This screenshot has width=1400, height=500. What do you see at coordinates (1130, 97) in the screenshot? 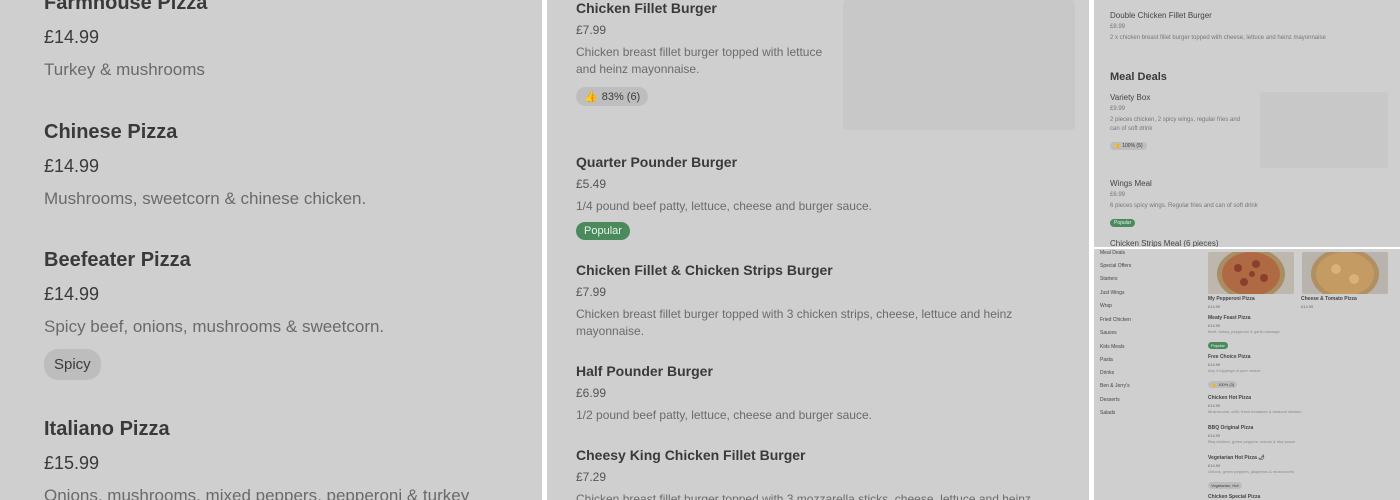
I see `item-name: Variety Box` at bounding box center [1130, 97].